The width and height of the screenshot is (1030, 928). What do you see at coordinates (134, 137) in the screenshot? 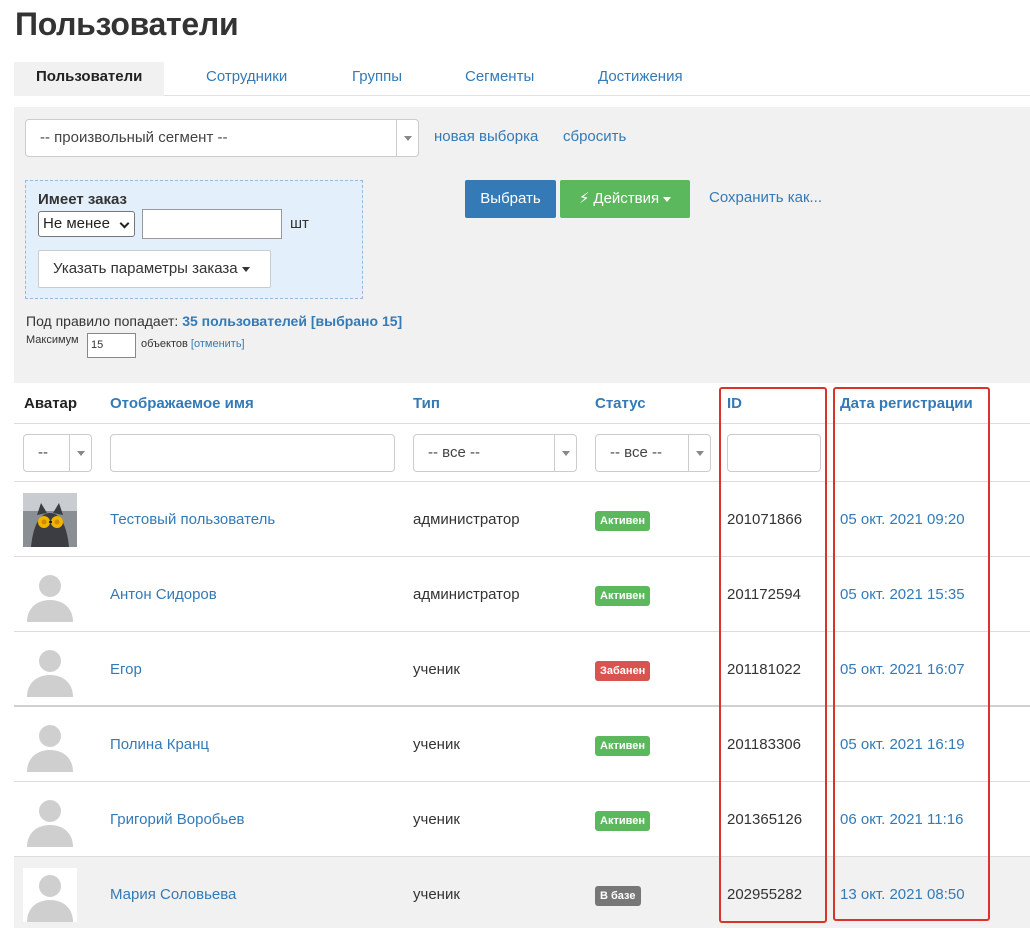
I see `segment-select-value: -- произвольный сегмент --` at bounding box center [134, 137].